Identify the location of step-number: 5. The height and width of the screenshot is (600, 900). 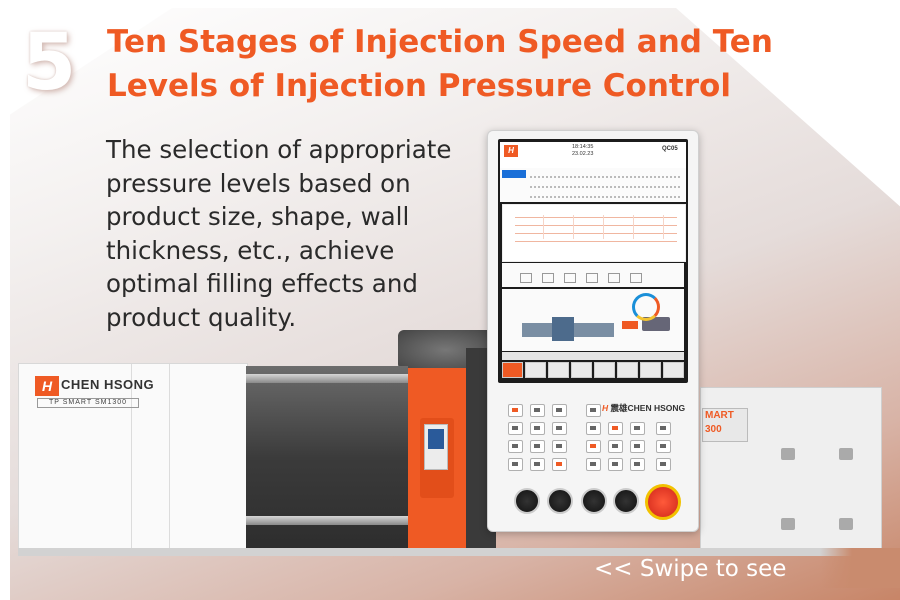
(49, 63).